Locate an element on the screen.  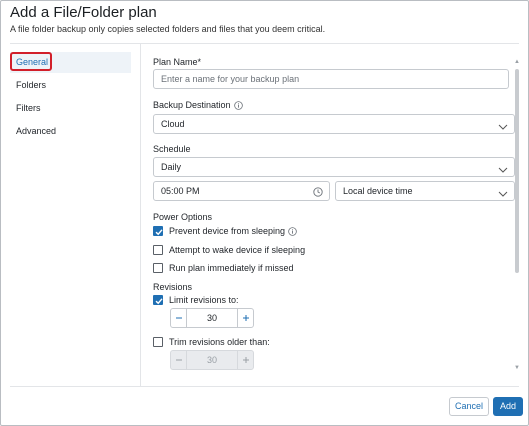
dialog-title: Add a File/Folder plan is located at coordinates (83, 12).